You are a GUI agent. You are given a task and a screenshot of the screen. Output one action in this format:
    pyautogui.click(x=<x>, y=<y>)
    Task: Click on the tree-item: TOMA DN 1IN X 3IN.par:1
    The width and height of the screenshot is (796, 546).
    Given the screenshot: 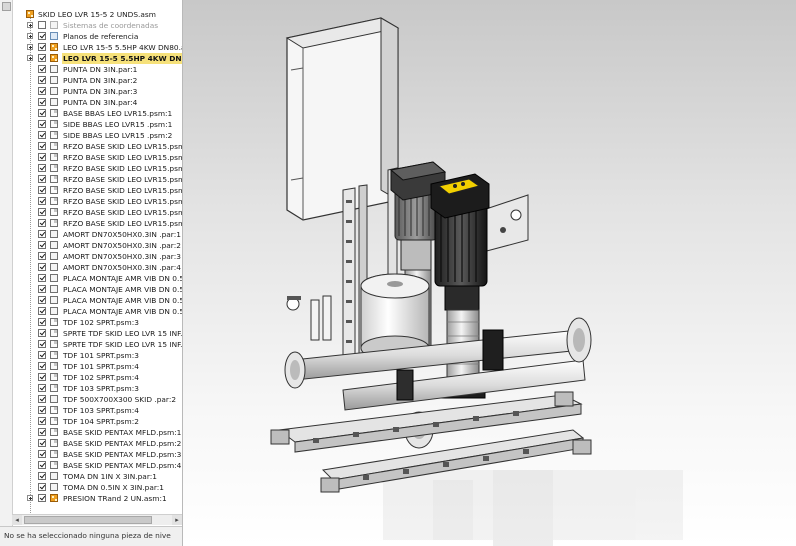 What is the action you would take?
    pyautogui.click(x=91, y=476)
    